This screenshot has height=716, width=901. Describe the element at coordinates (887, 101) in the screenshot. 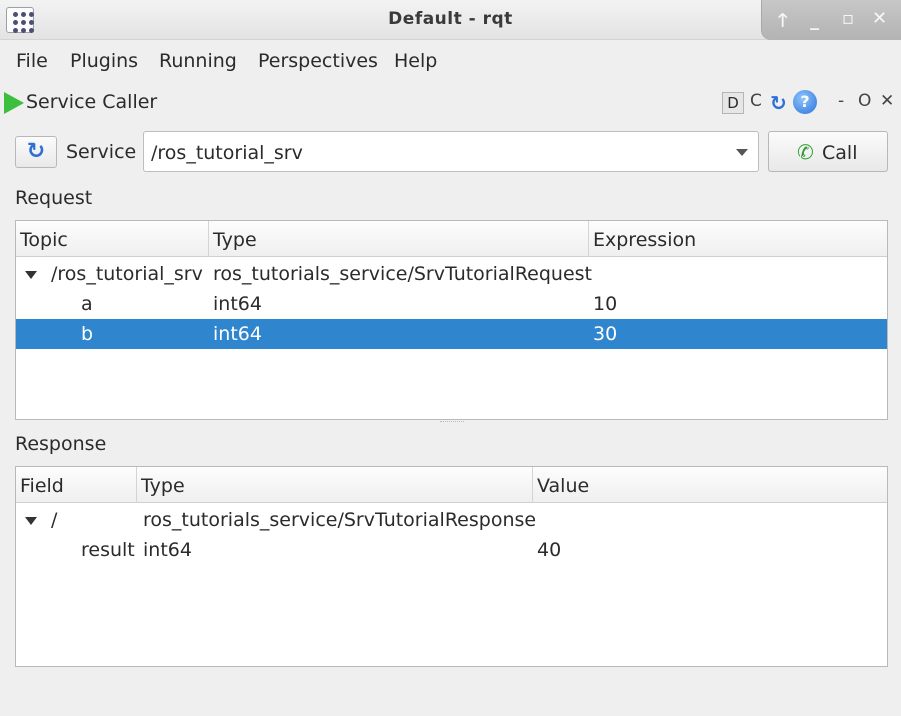

I see `close-plugin-button: ✕` at that location.